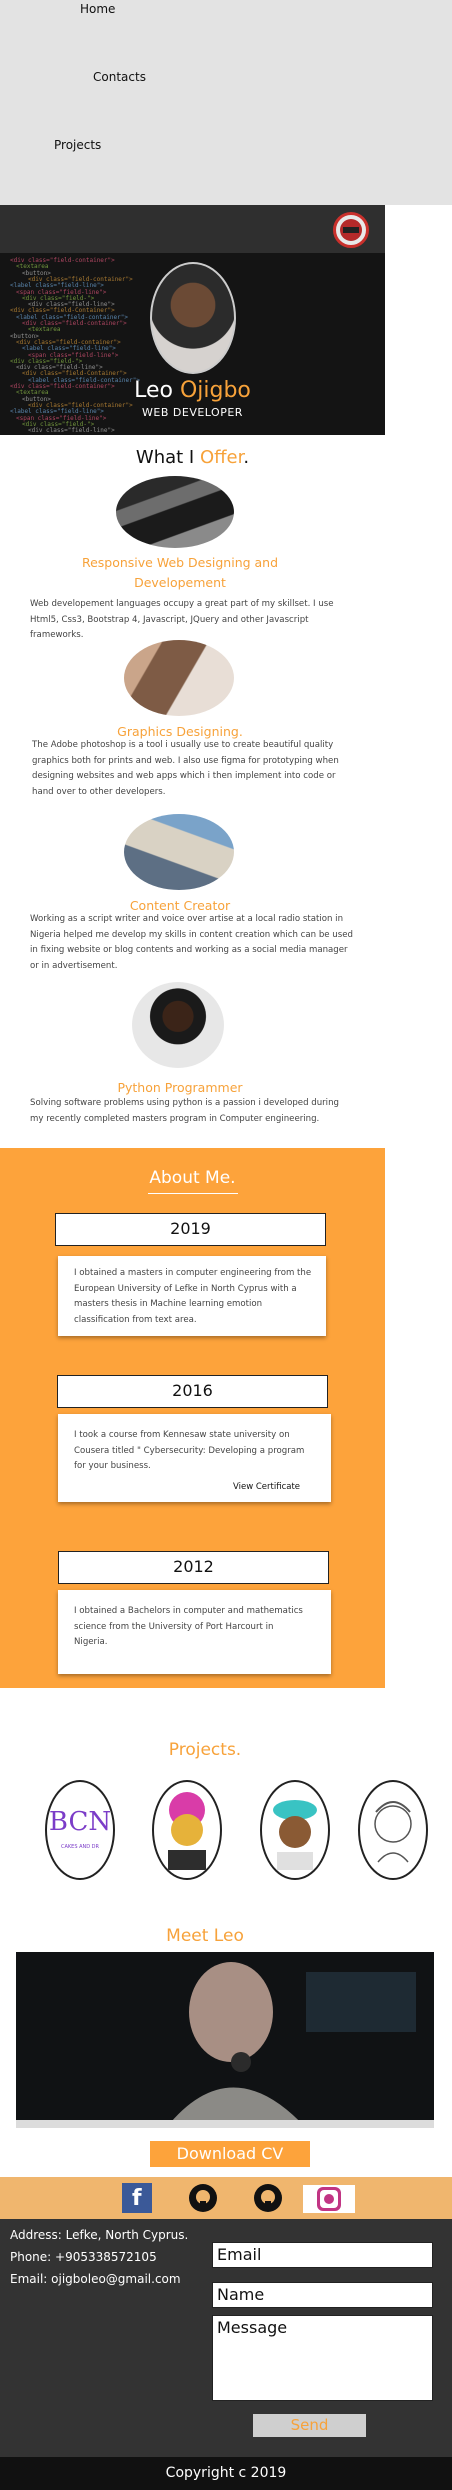 Image resolution: width=452 pixels, height=2490 pixels. Describe the element at coordinates (190, 1229) in the screenshot. I see `year-2019-box: 2019` at that location.